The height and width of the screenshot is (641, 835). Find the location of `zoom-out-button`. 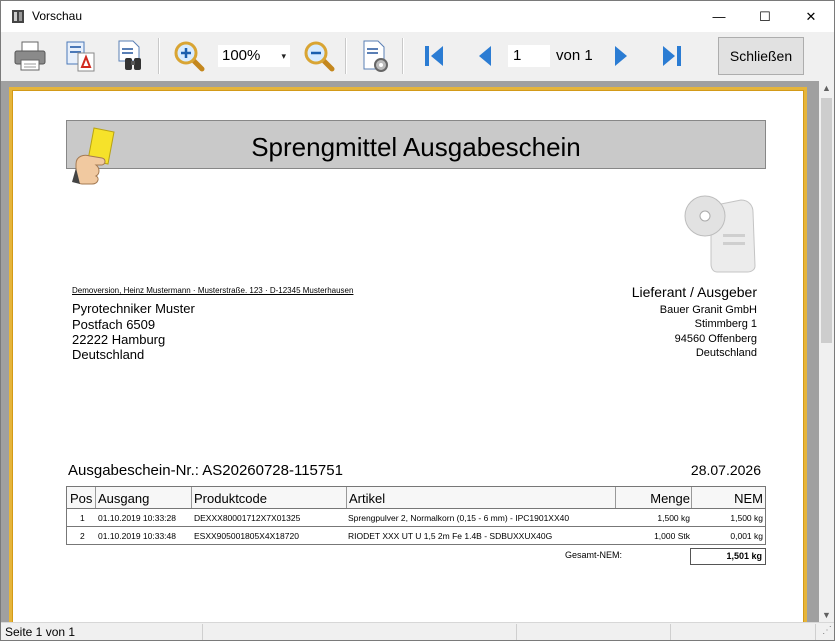

zoom-out-button is located at coordinates (319, 56).